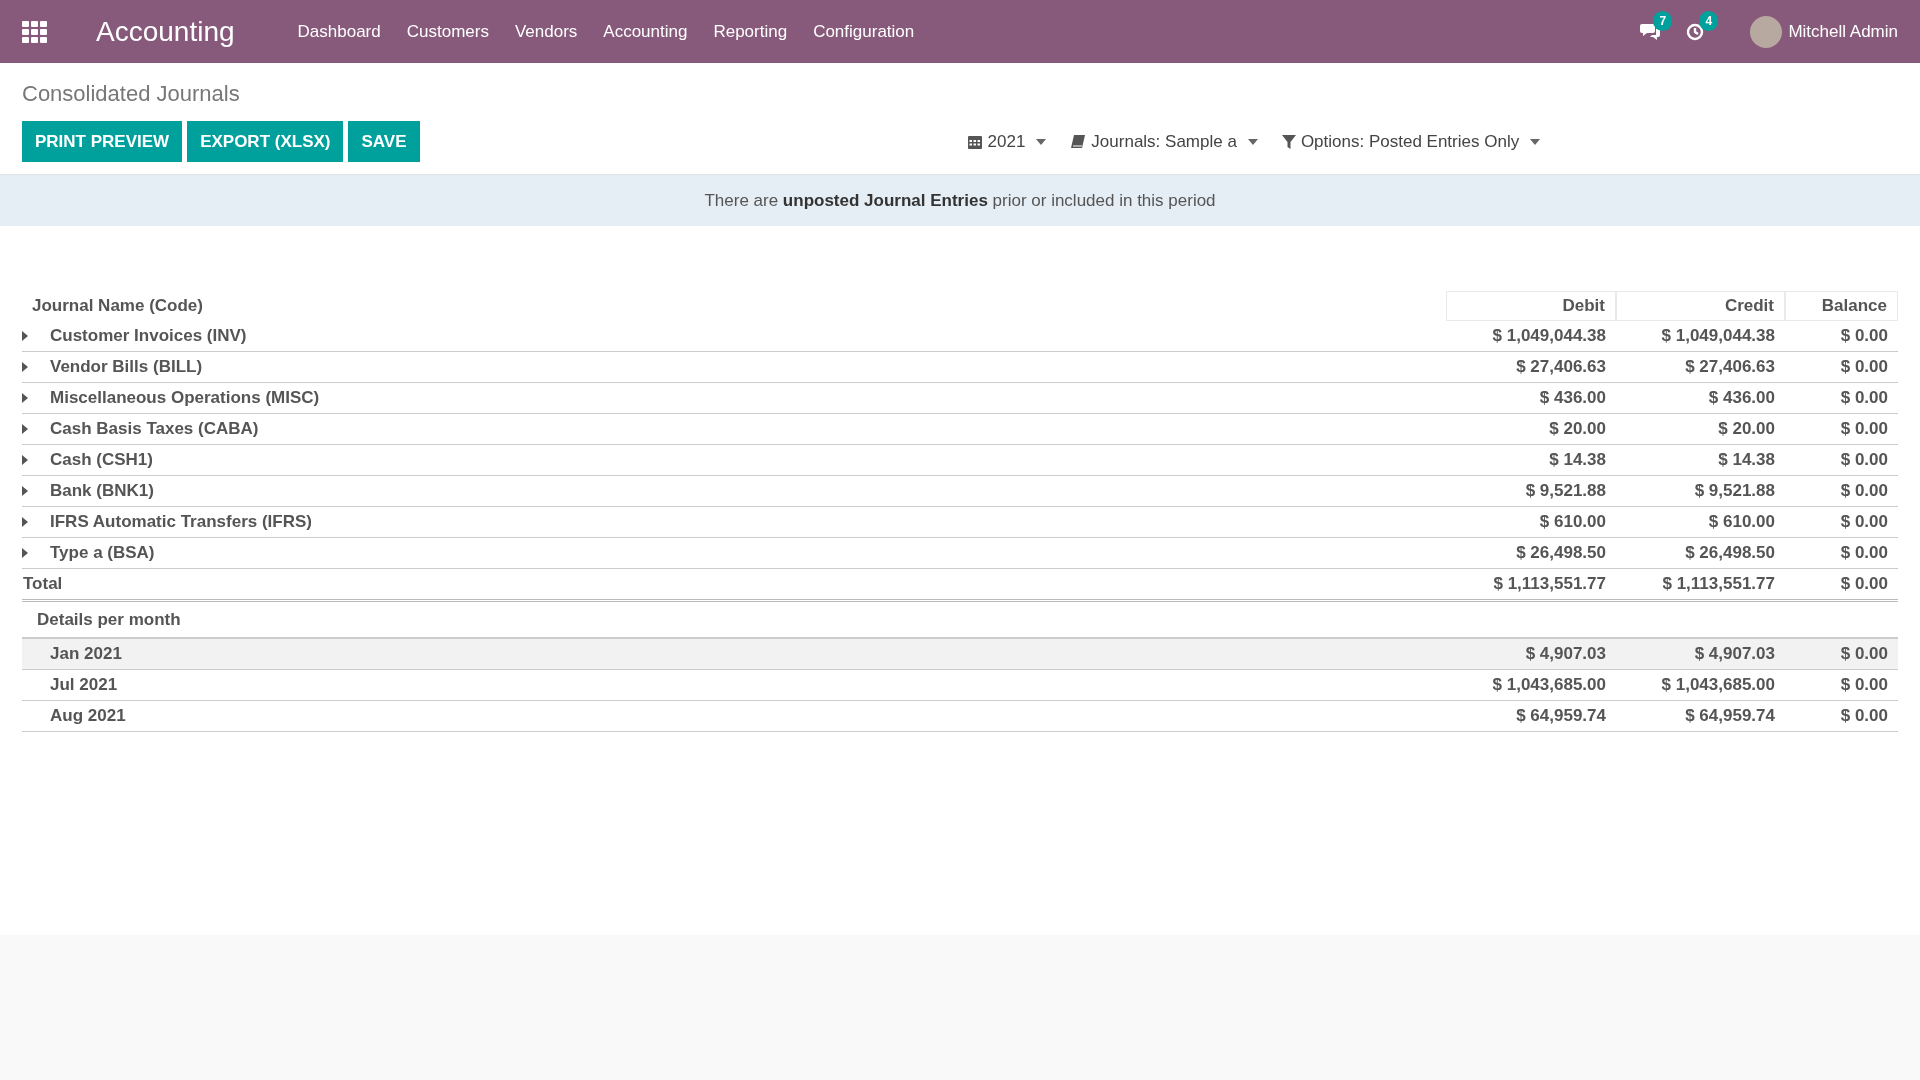 Image resolution: width=1920 pixels, height=1080 pixels. What do you see at coordinates (1709, 20) in the screenshot?
I see `activity-count-badge: 4` at bounding box center [1709, 20].